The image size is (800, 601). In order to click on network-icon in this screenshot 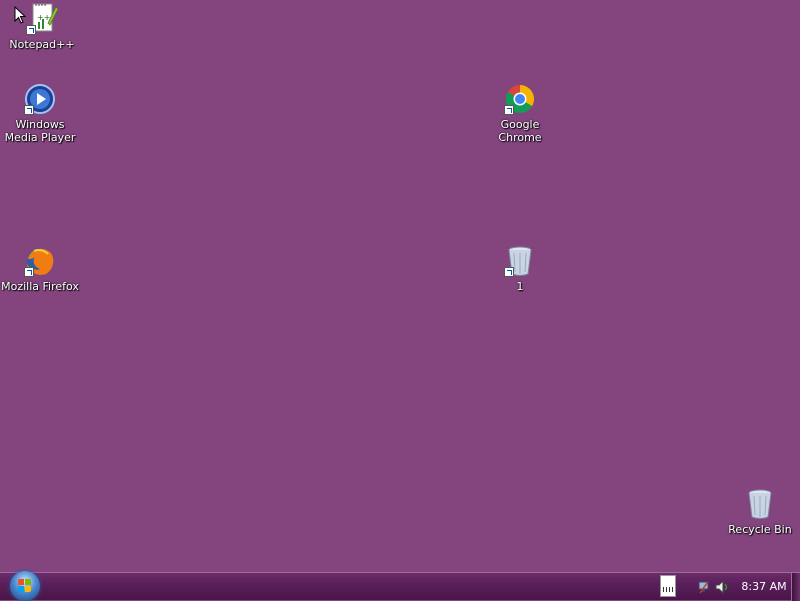, I will do `click(703, 587)`.